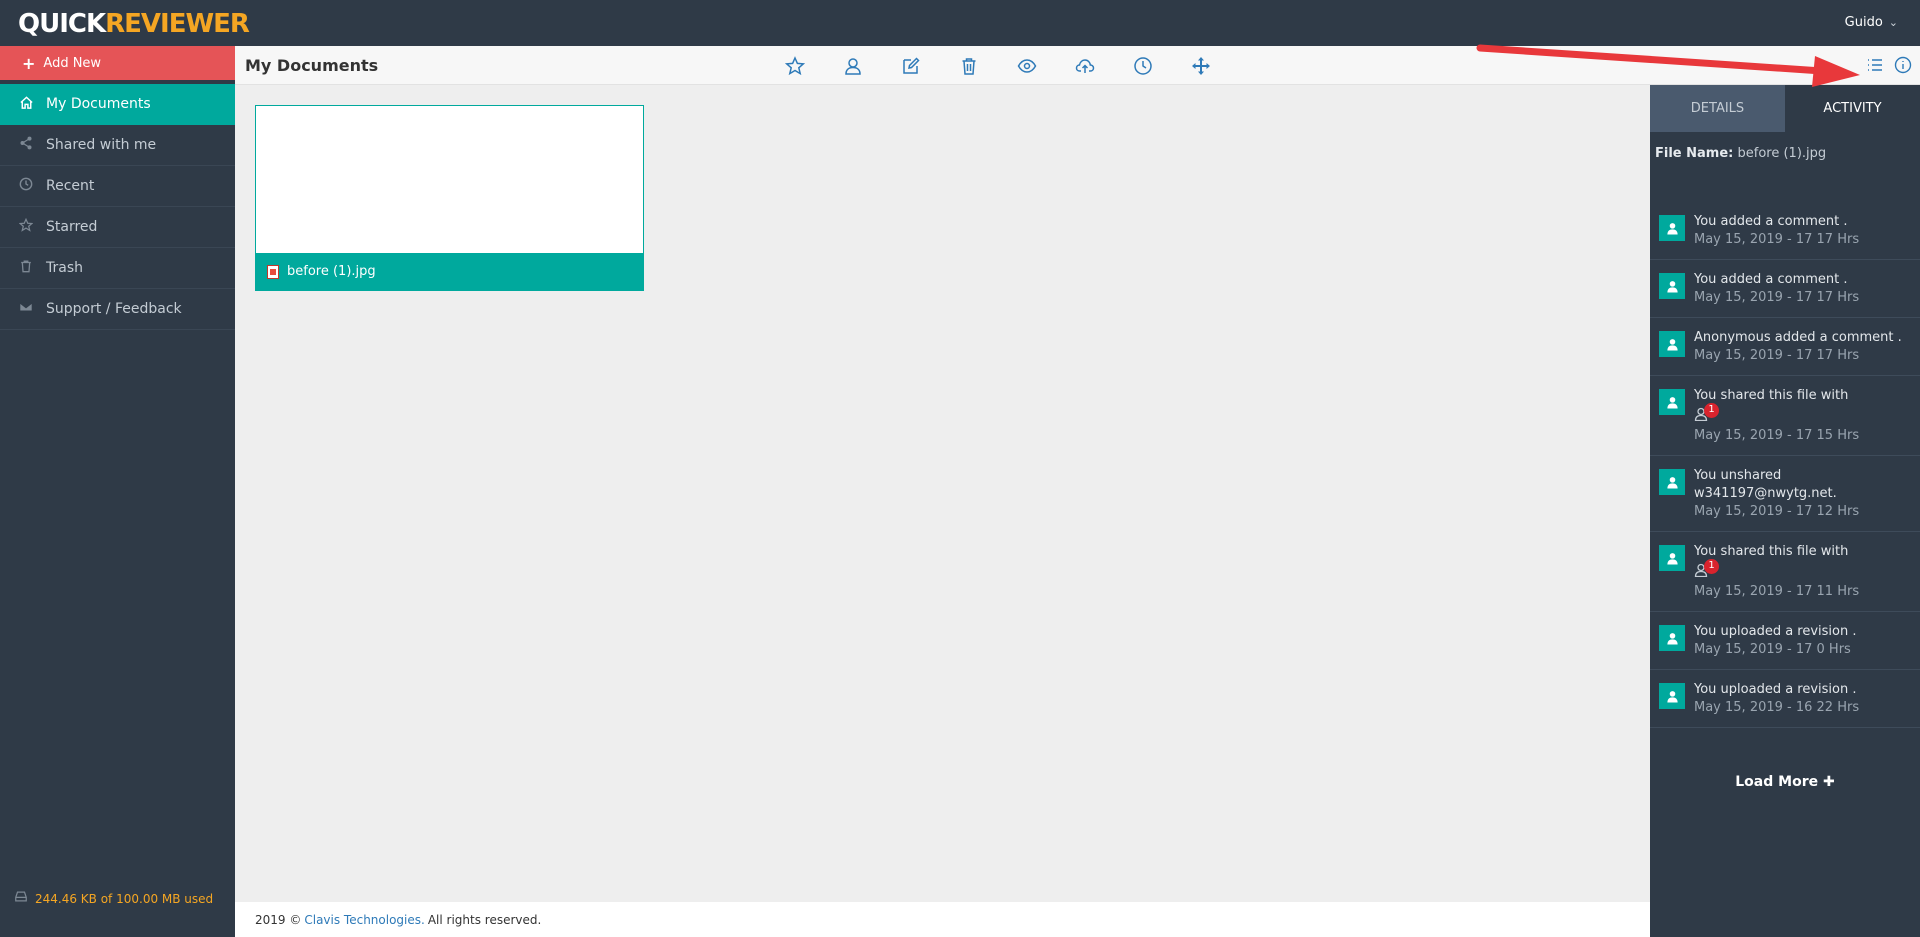  I want to click on app-logo: QUICK REVIEWER, so click(134, 24).